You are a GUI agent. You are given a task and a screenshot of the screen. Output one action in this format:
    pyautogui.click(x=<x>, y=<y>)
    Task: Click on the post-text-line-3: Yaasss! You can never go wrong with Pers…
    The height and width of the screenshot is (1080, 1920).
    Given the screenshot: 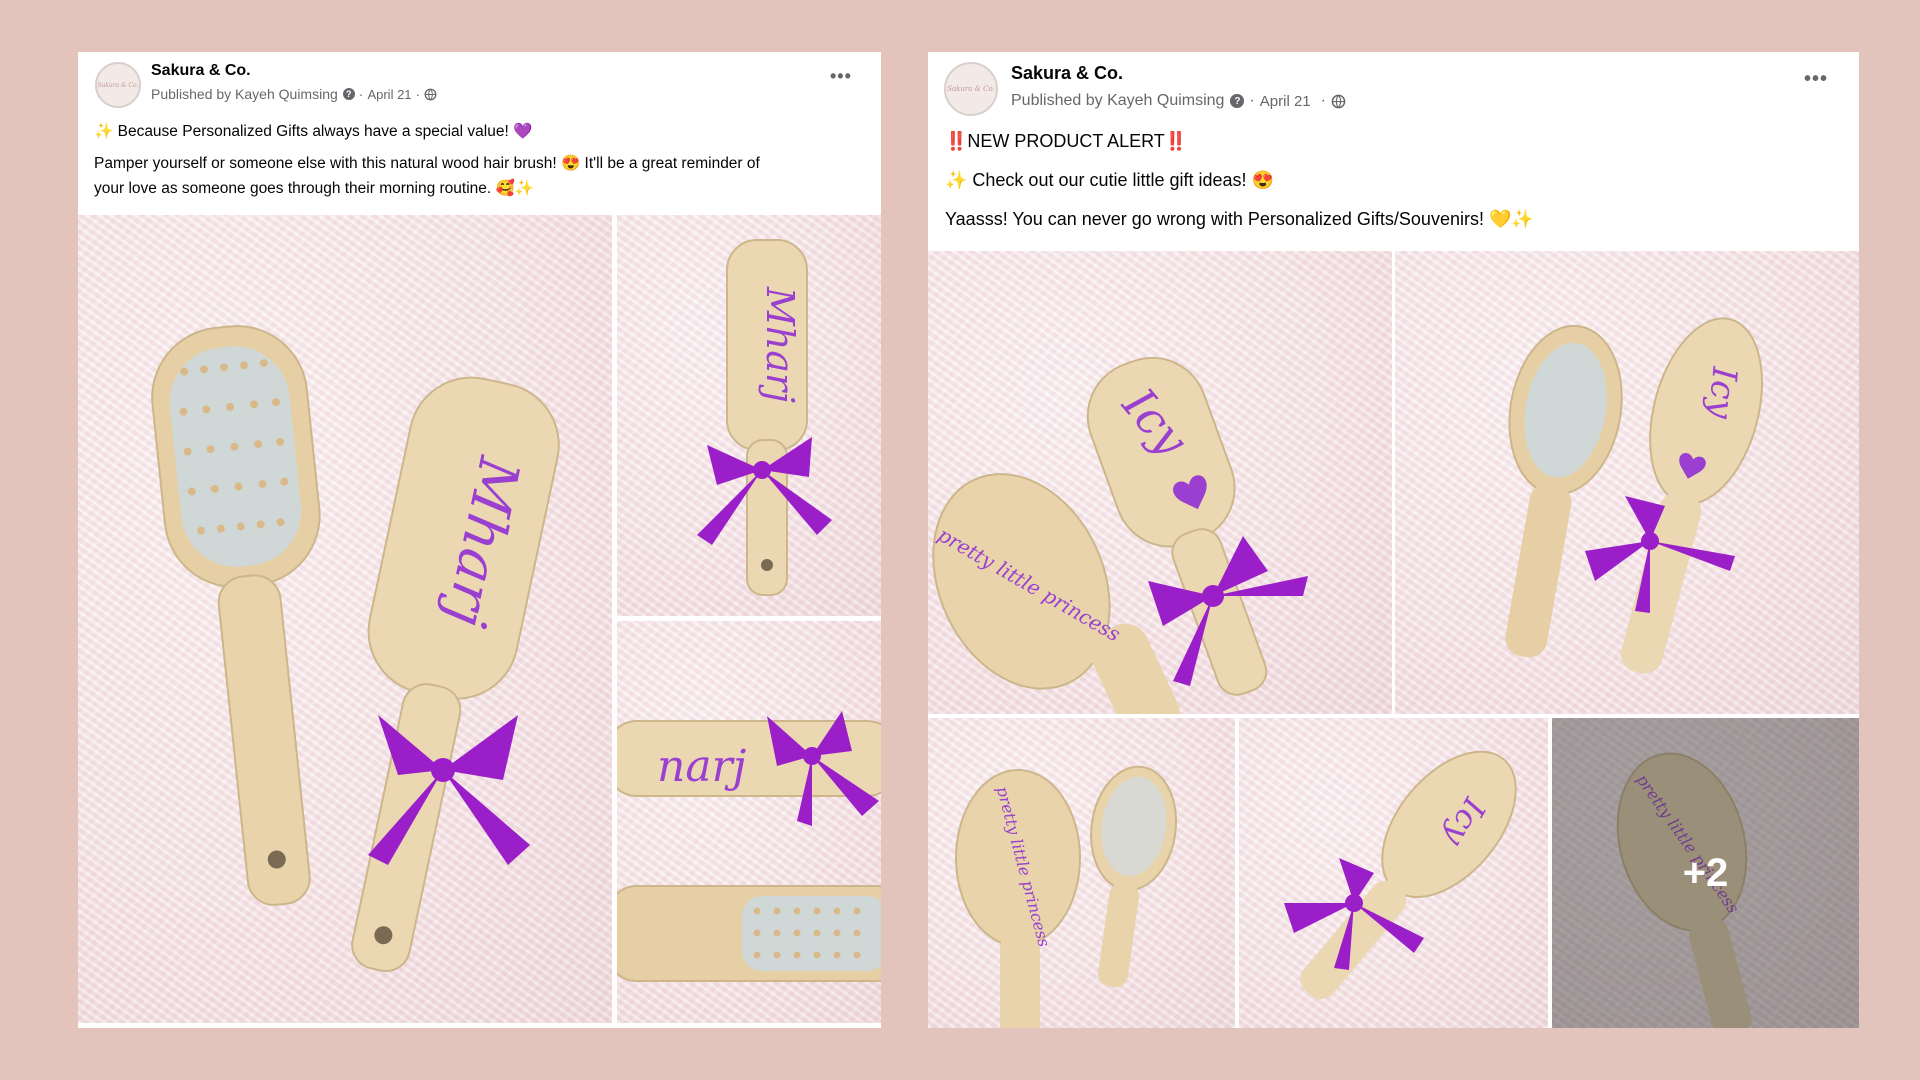 What is the action you would take?
    pyautogui.click(x=1239, y=219)
    